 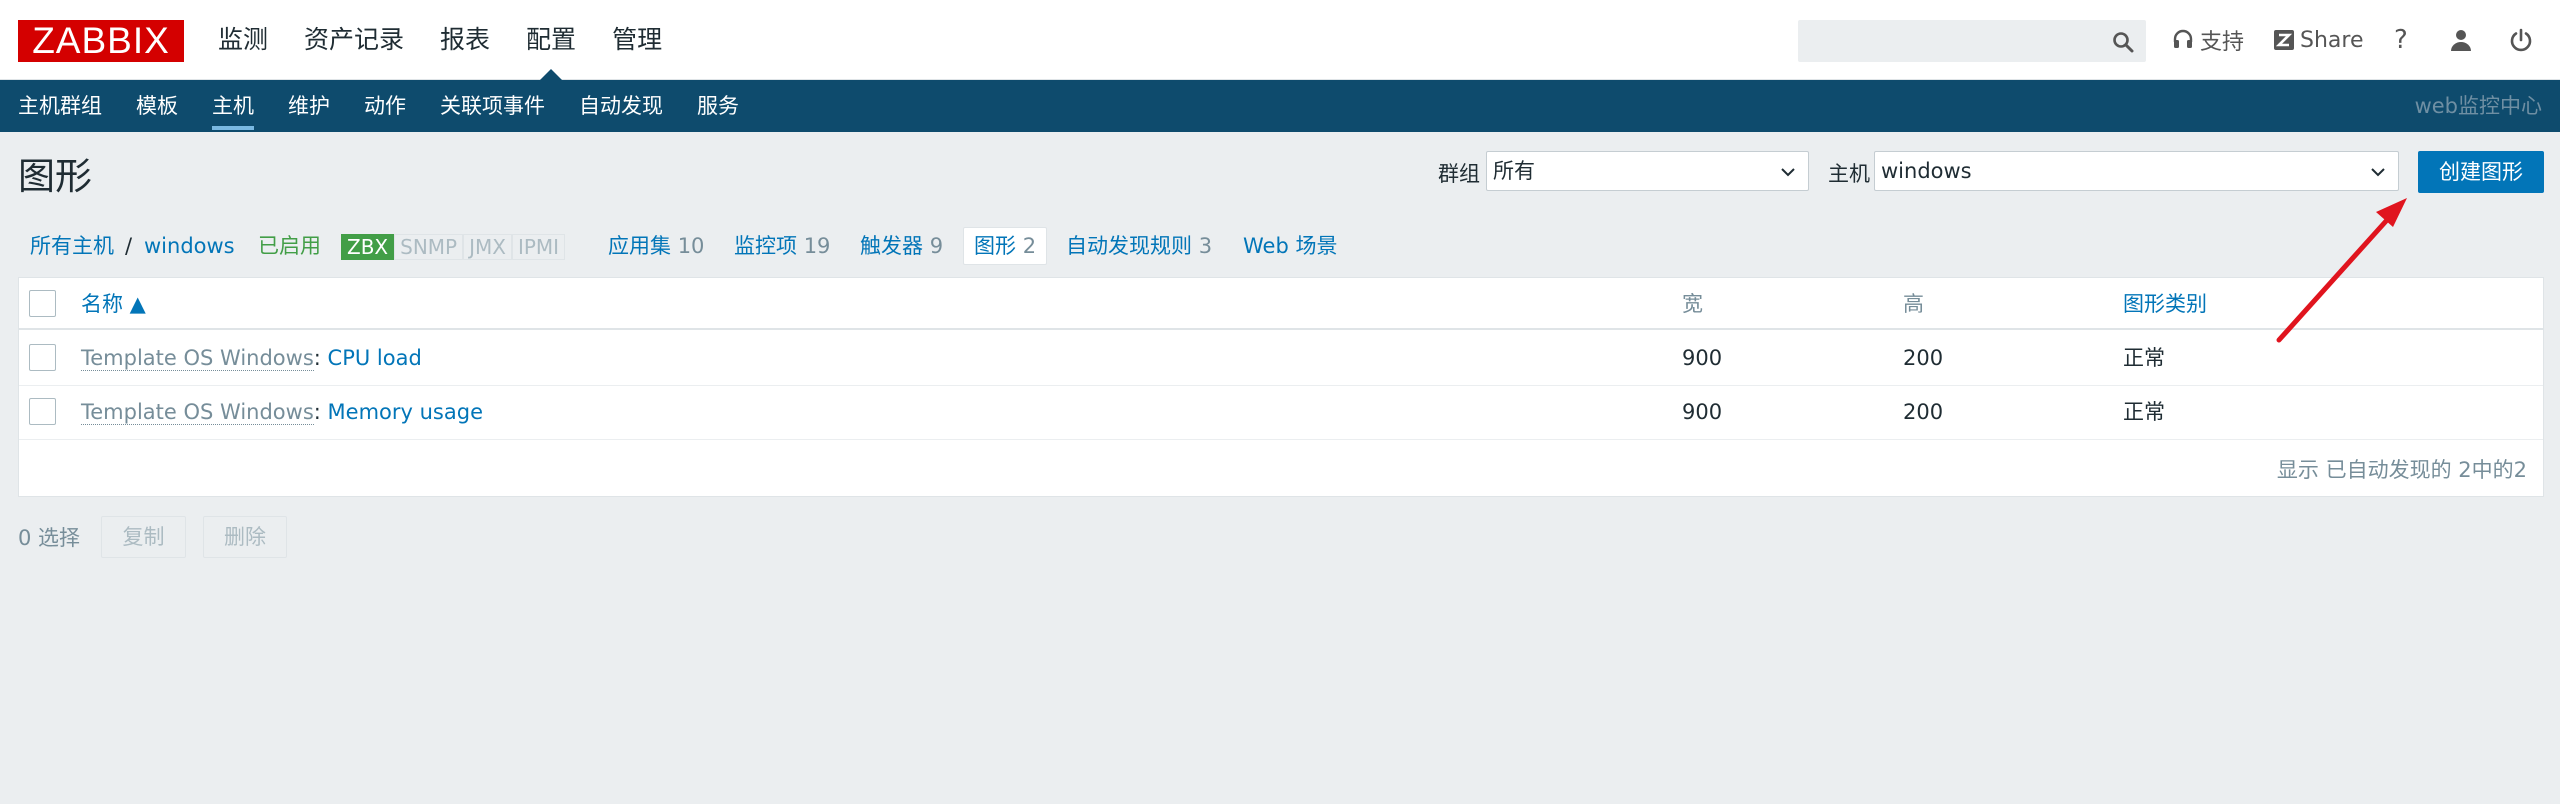 I want to click on column-graph-type-sort: 图形类别, so click(x=2165, y=304).